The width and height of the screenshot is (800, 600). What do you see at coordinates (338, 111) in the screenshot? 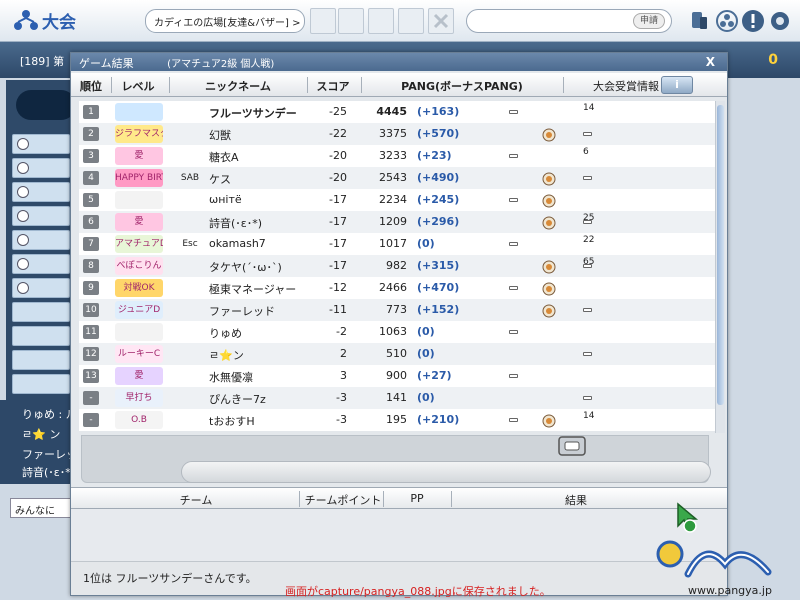
I see `score-value: -25` at bounding box center [338, 111].